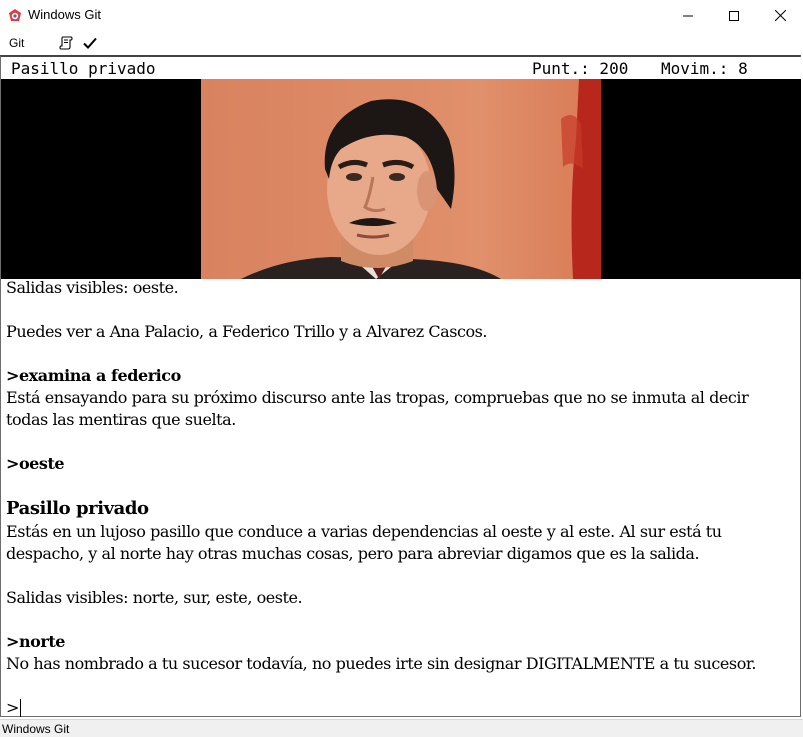 The width and height of the screenshot is (803, 737). What do you see at coordinates (36, 641) in the screenshot?
I see `command-north: >norte` at bounding box center [36, 641].